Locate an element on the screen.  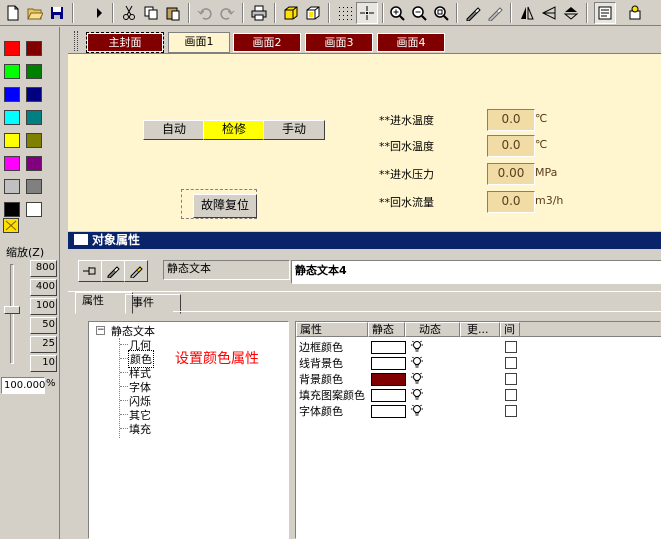
palette-swatch-magenta is located at coordinates (12, 163).